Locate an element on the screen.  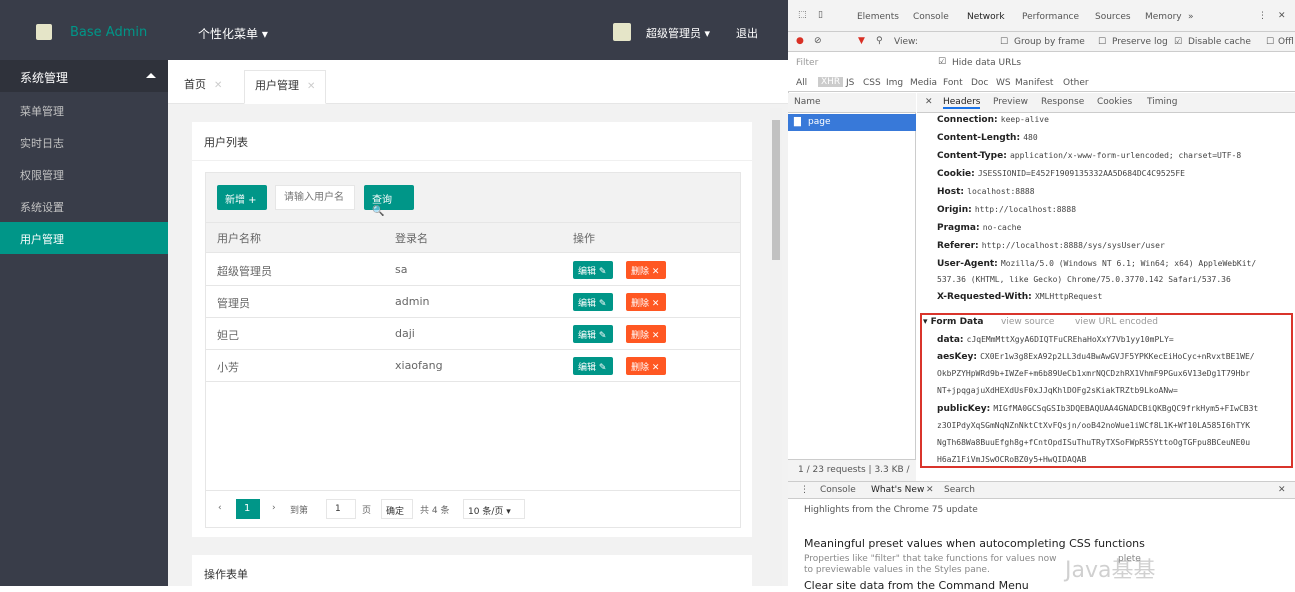
sidebar-item-settings: 系统设置 is located at coordinates (84, 206).